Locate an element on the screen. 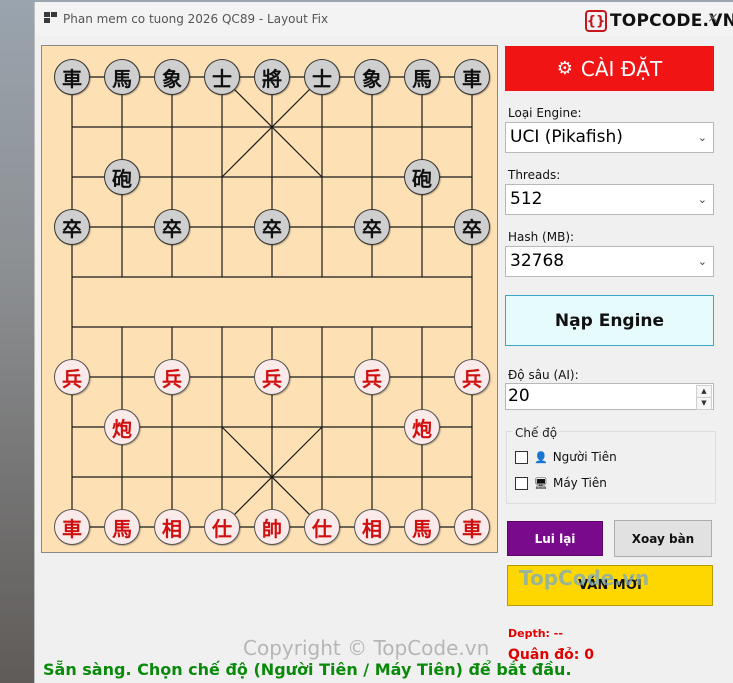  settings-header-button: ⚙ CÀI ĐẶT is located at coordinates (609, 68).